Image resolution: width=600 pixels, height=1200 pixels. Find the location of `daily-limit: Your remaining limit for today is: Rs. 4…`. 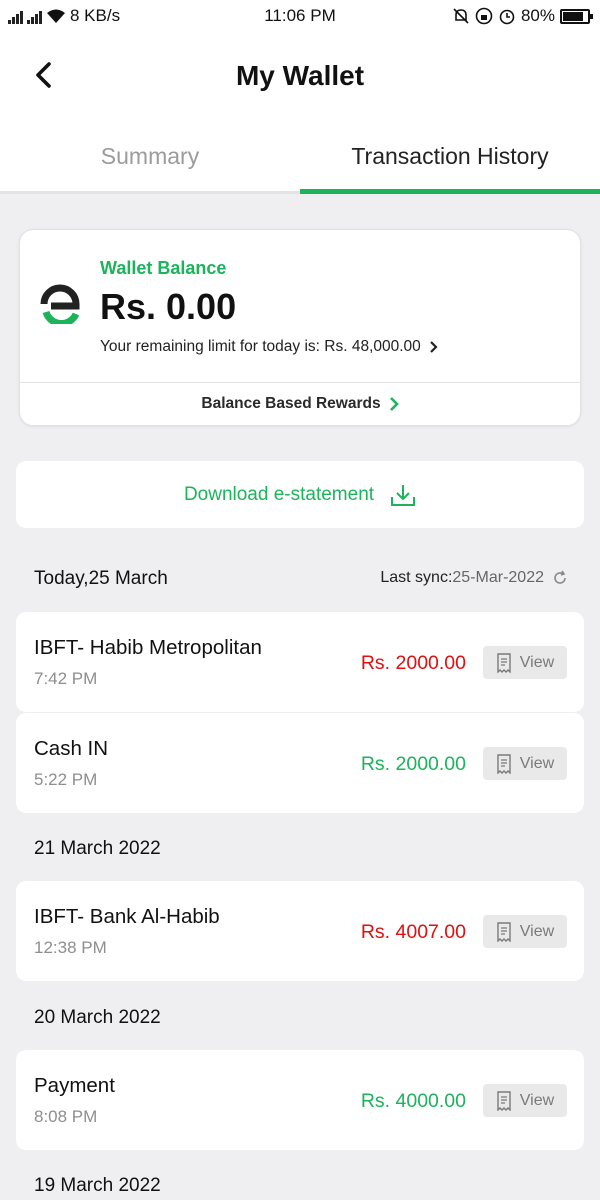

daily-limit: Your remaining limit for today is: Rs. 4… is located at coordinates (269, 347).